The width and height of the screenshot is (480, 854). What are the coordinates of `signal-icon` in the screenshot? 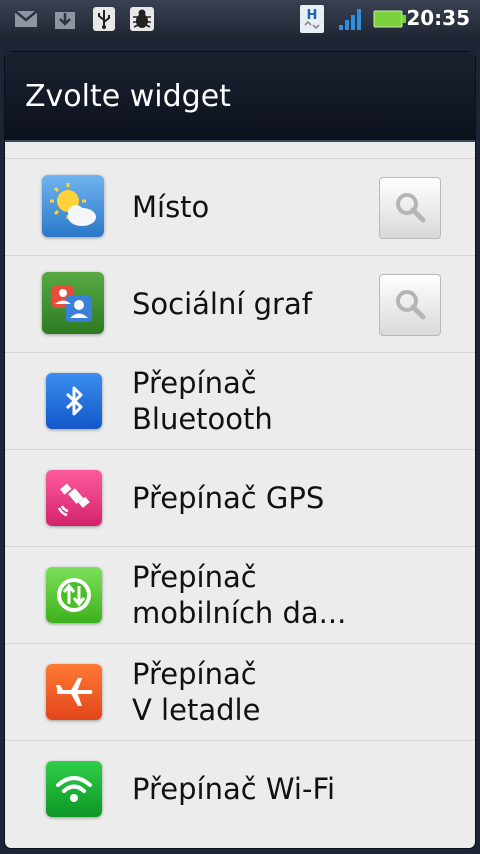 It's located at (351, 19).